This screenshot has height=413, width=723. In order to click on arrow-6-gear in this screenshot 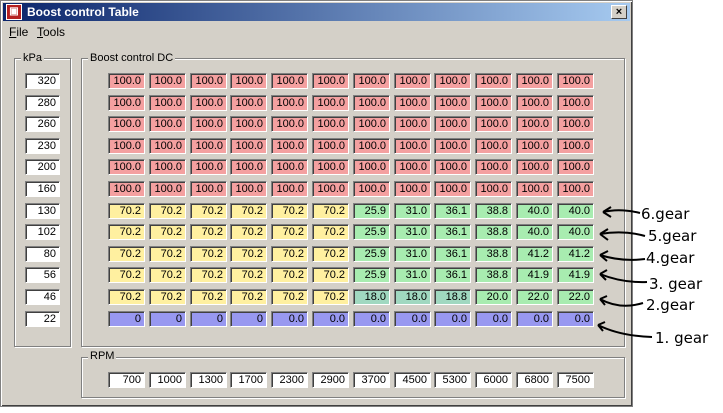, I will do `click(621, 212)`.